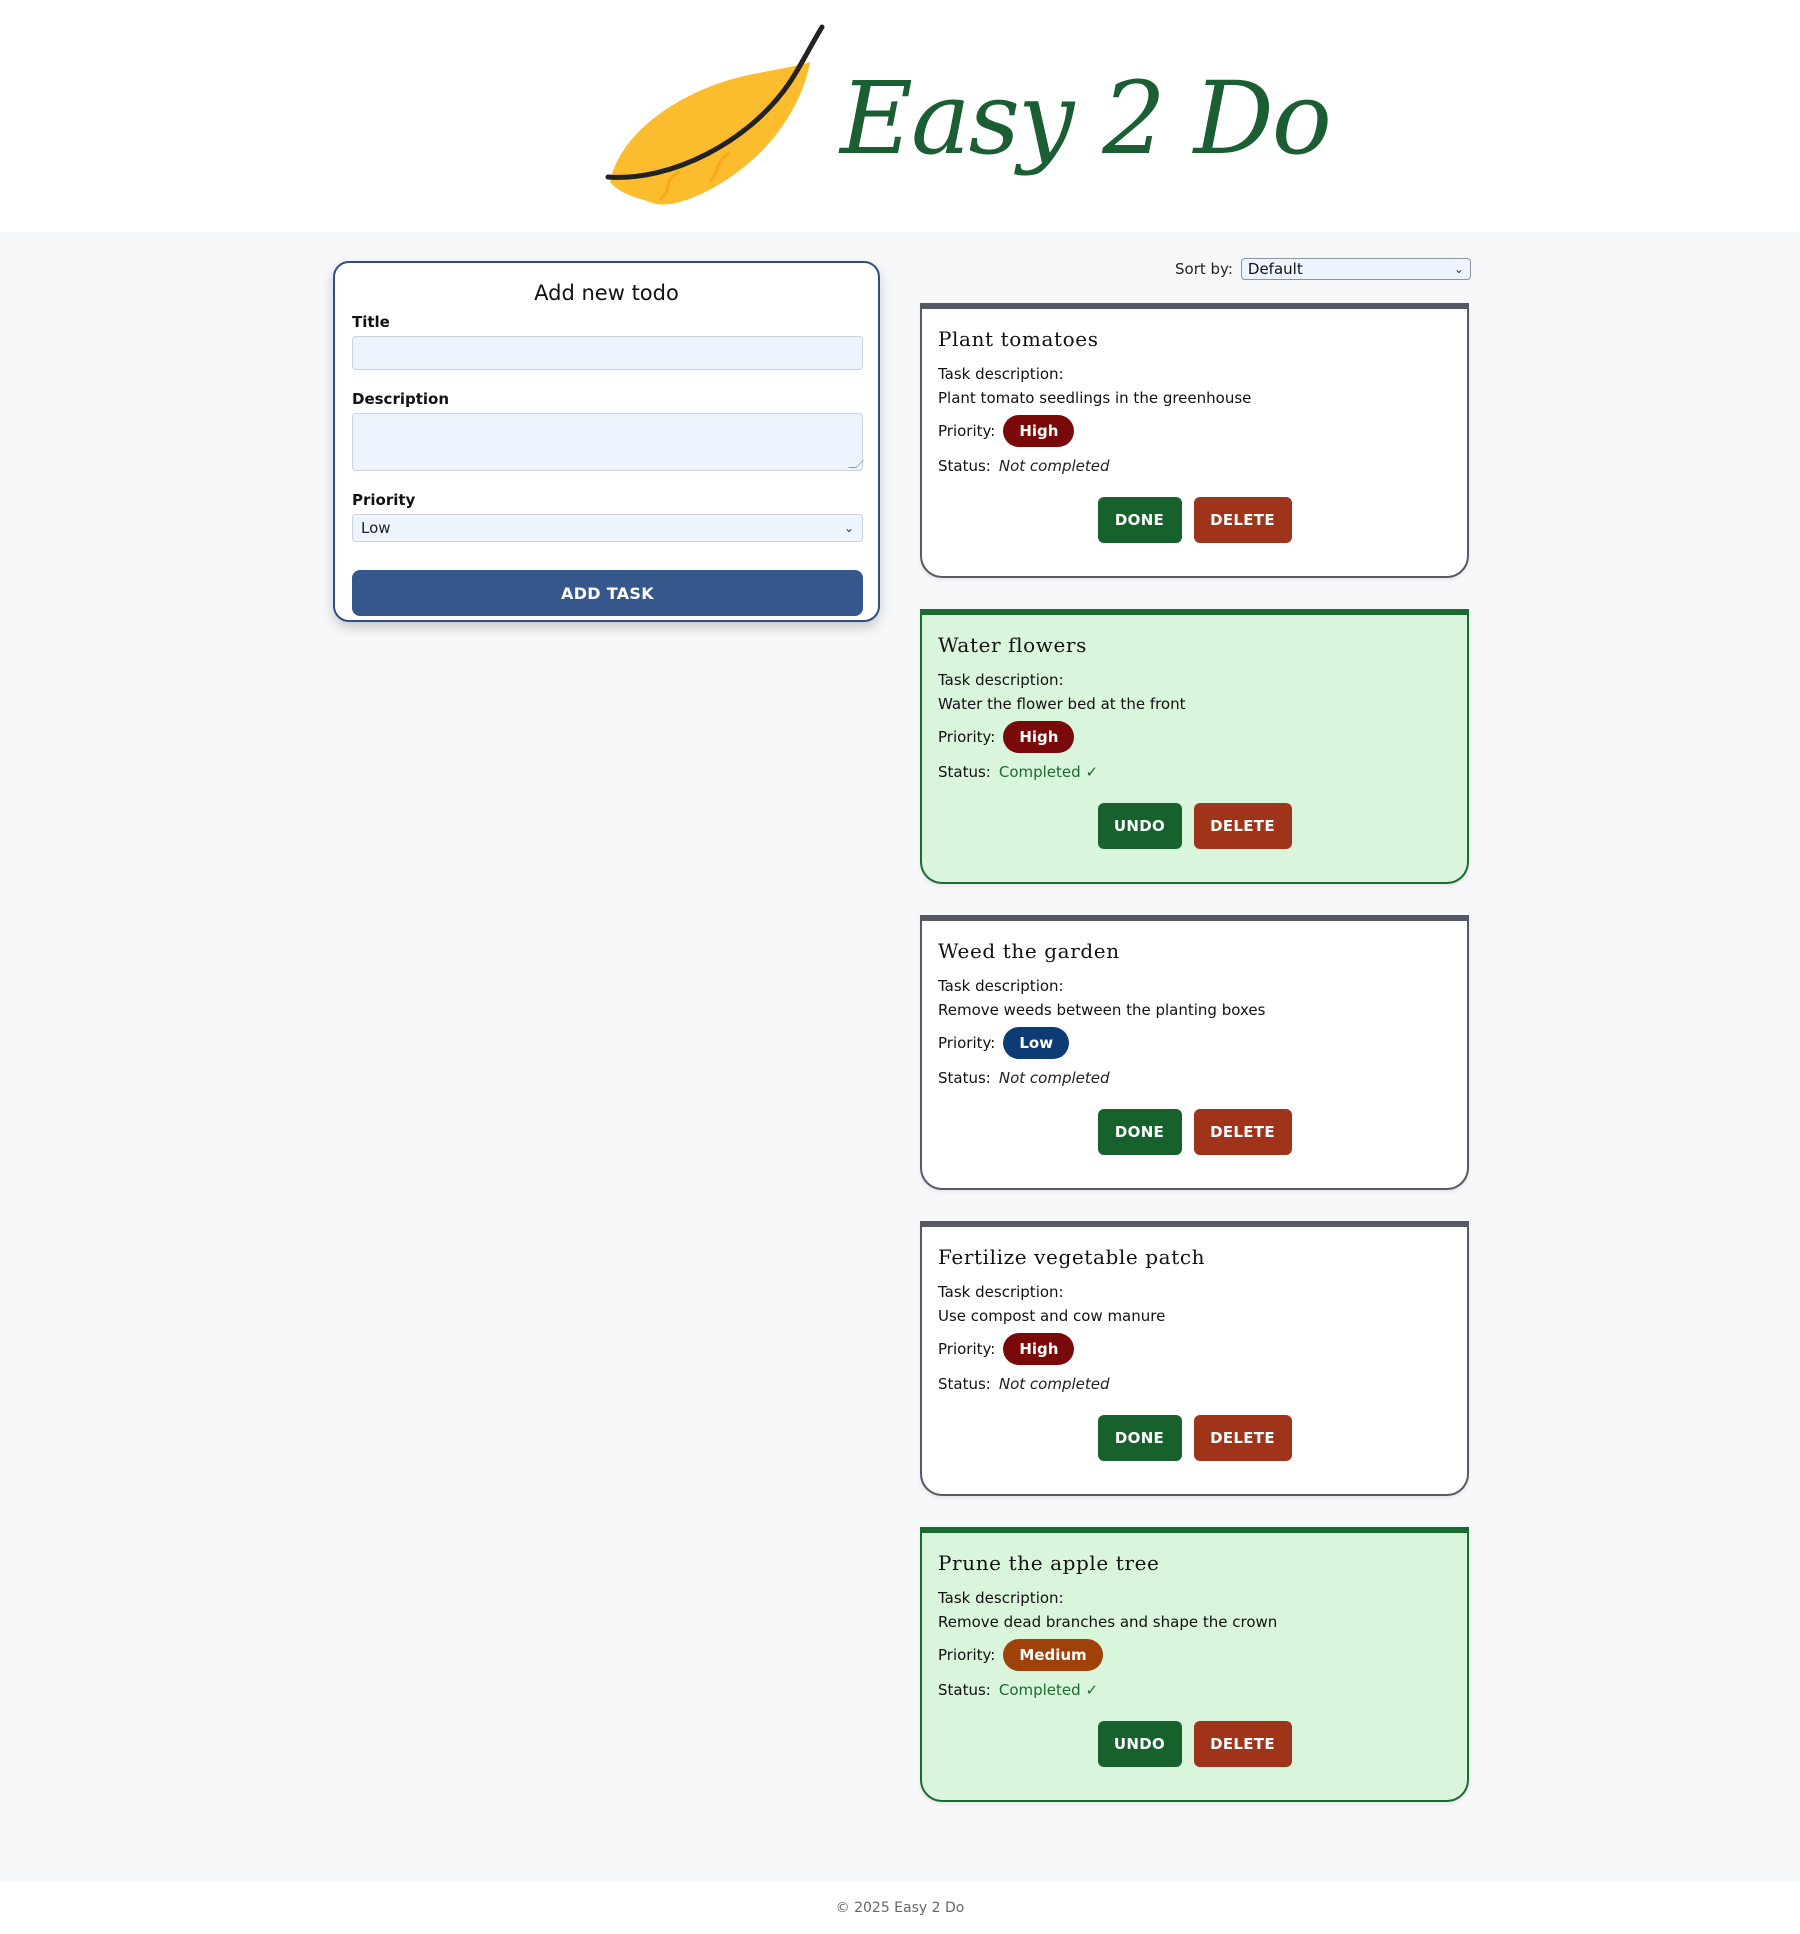 This screenshot has height=1934, width=1800. Describe the element at coordinates (607, 353) in the screenshot. I see `title-input` at that location.